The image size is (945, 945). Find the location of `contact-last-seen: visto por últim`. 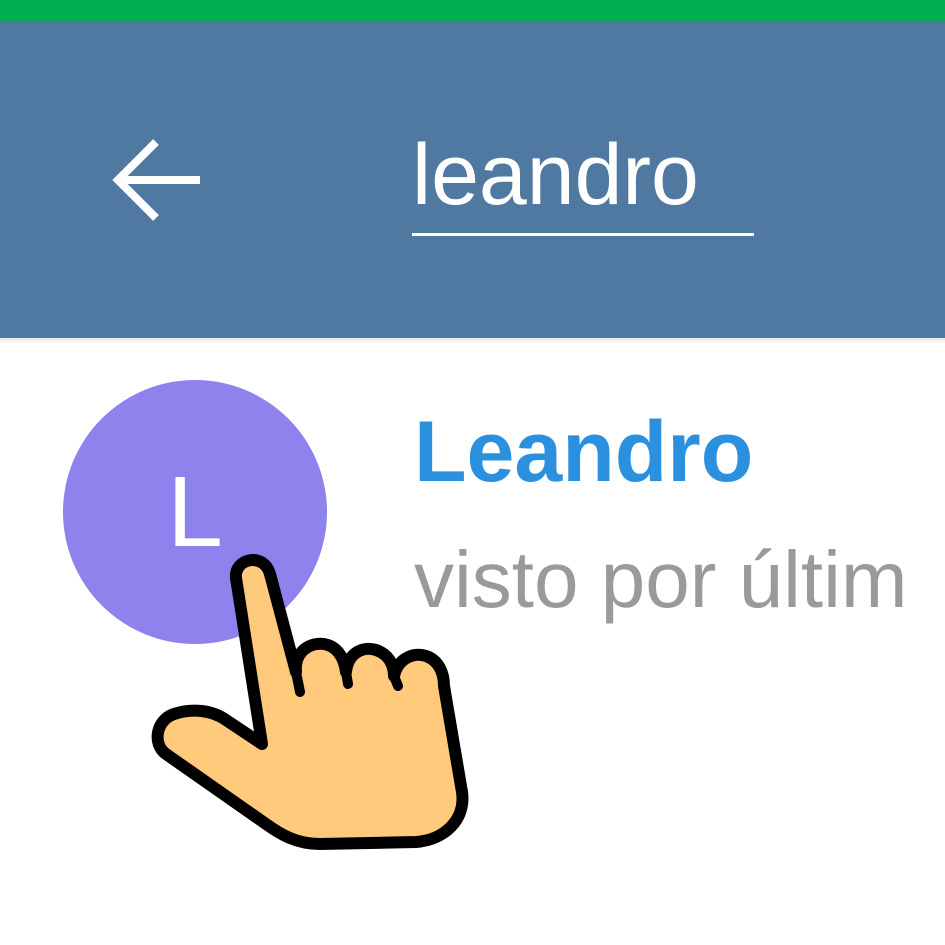

contact-last-seen: visto por últim is located at coordinates (661, 579).